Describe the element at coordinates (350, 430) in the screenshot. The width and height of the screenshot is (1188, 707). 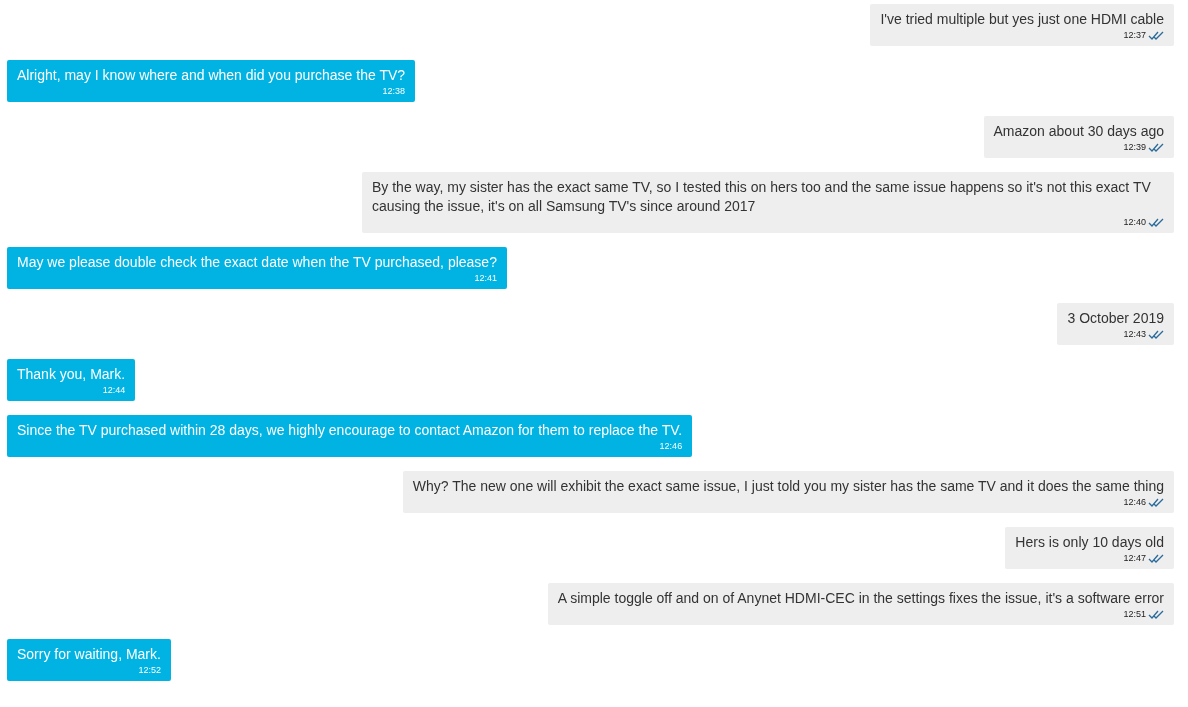
I see `message-text: Since the TV purchased within 28 days, we highly encourage to contact Amazon for them to replace the TV.` at that location.